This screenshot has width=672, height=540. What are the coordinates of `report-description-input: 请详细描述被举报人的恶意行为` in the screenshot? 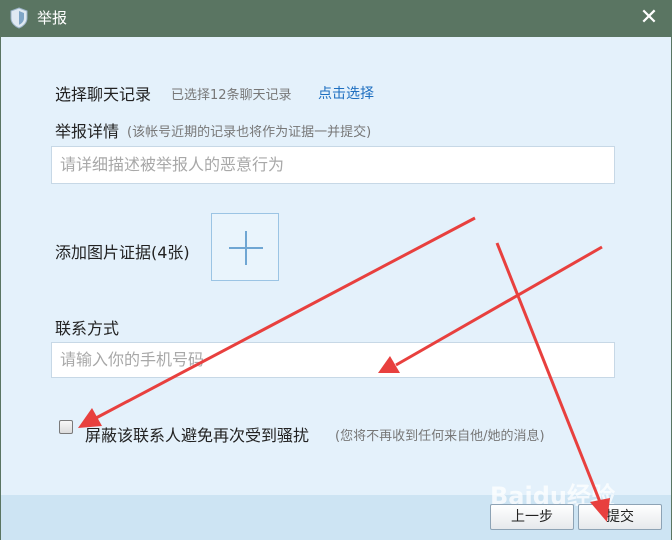 It's located at (333, 165).